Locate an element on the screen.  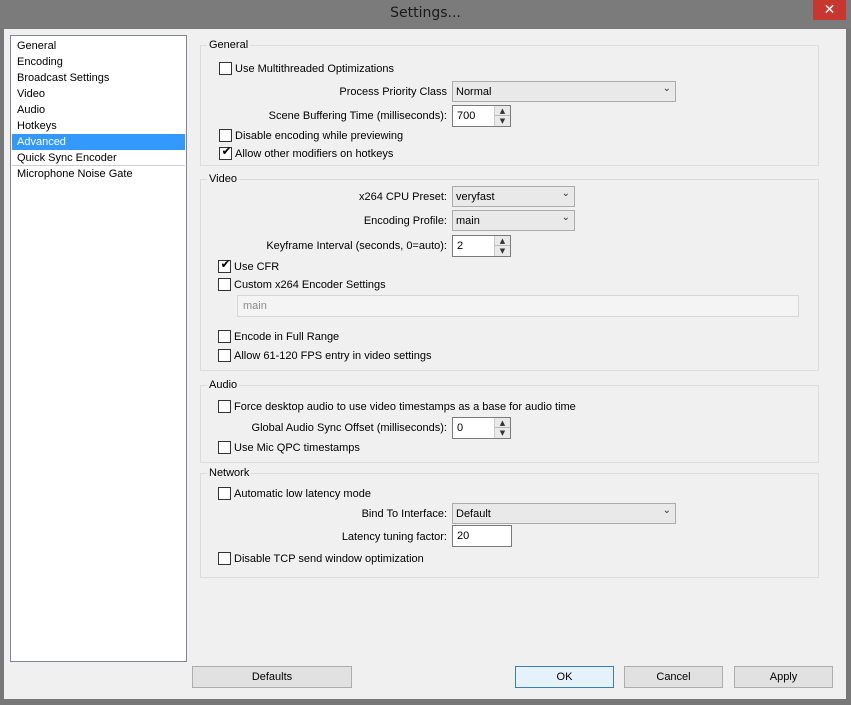
scene-buffering-label: Scene Buffering Time (milliseconds): is located at coordinates (357, 116).